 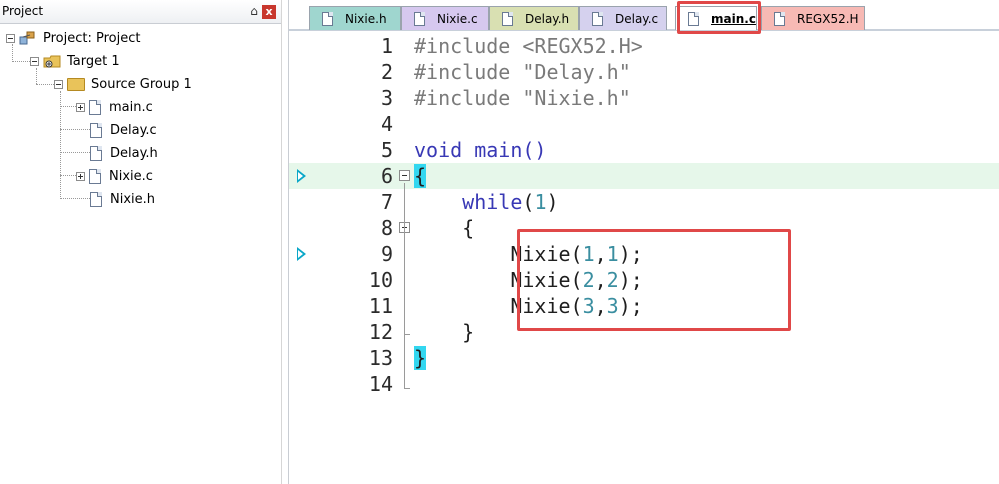 What do you see at coordinates (644, 202) in the screenshot?
I see `code-line: 7 while(1)` at bounding box center [644, 202].